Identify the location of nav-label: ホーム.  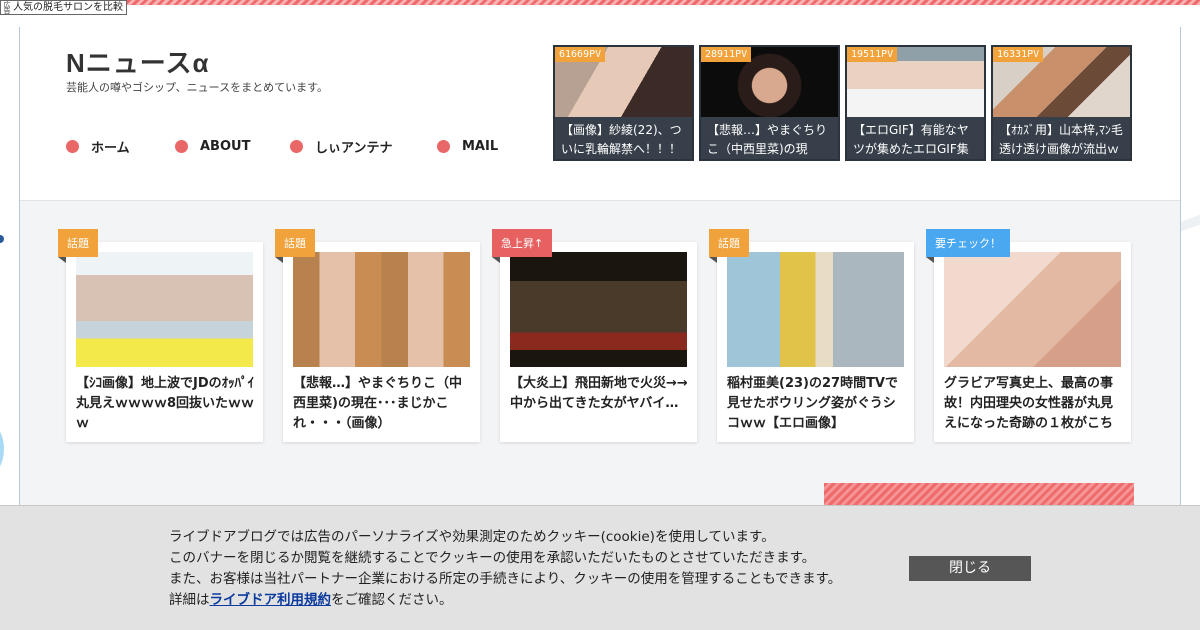
(110, 148).